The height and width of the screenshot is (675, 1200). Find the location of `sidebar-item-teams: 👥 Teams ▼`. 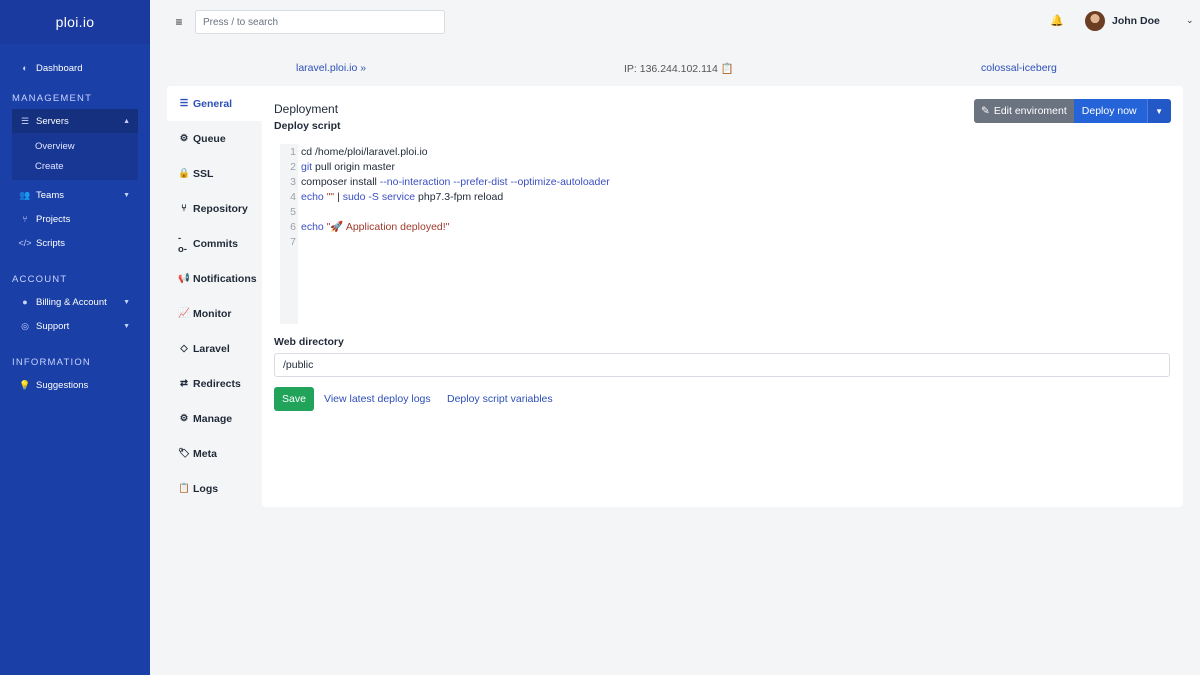

sidebar-item-teams: 👥 Teams ▼ is located at coordinates (75, 195).